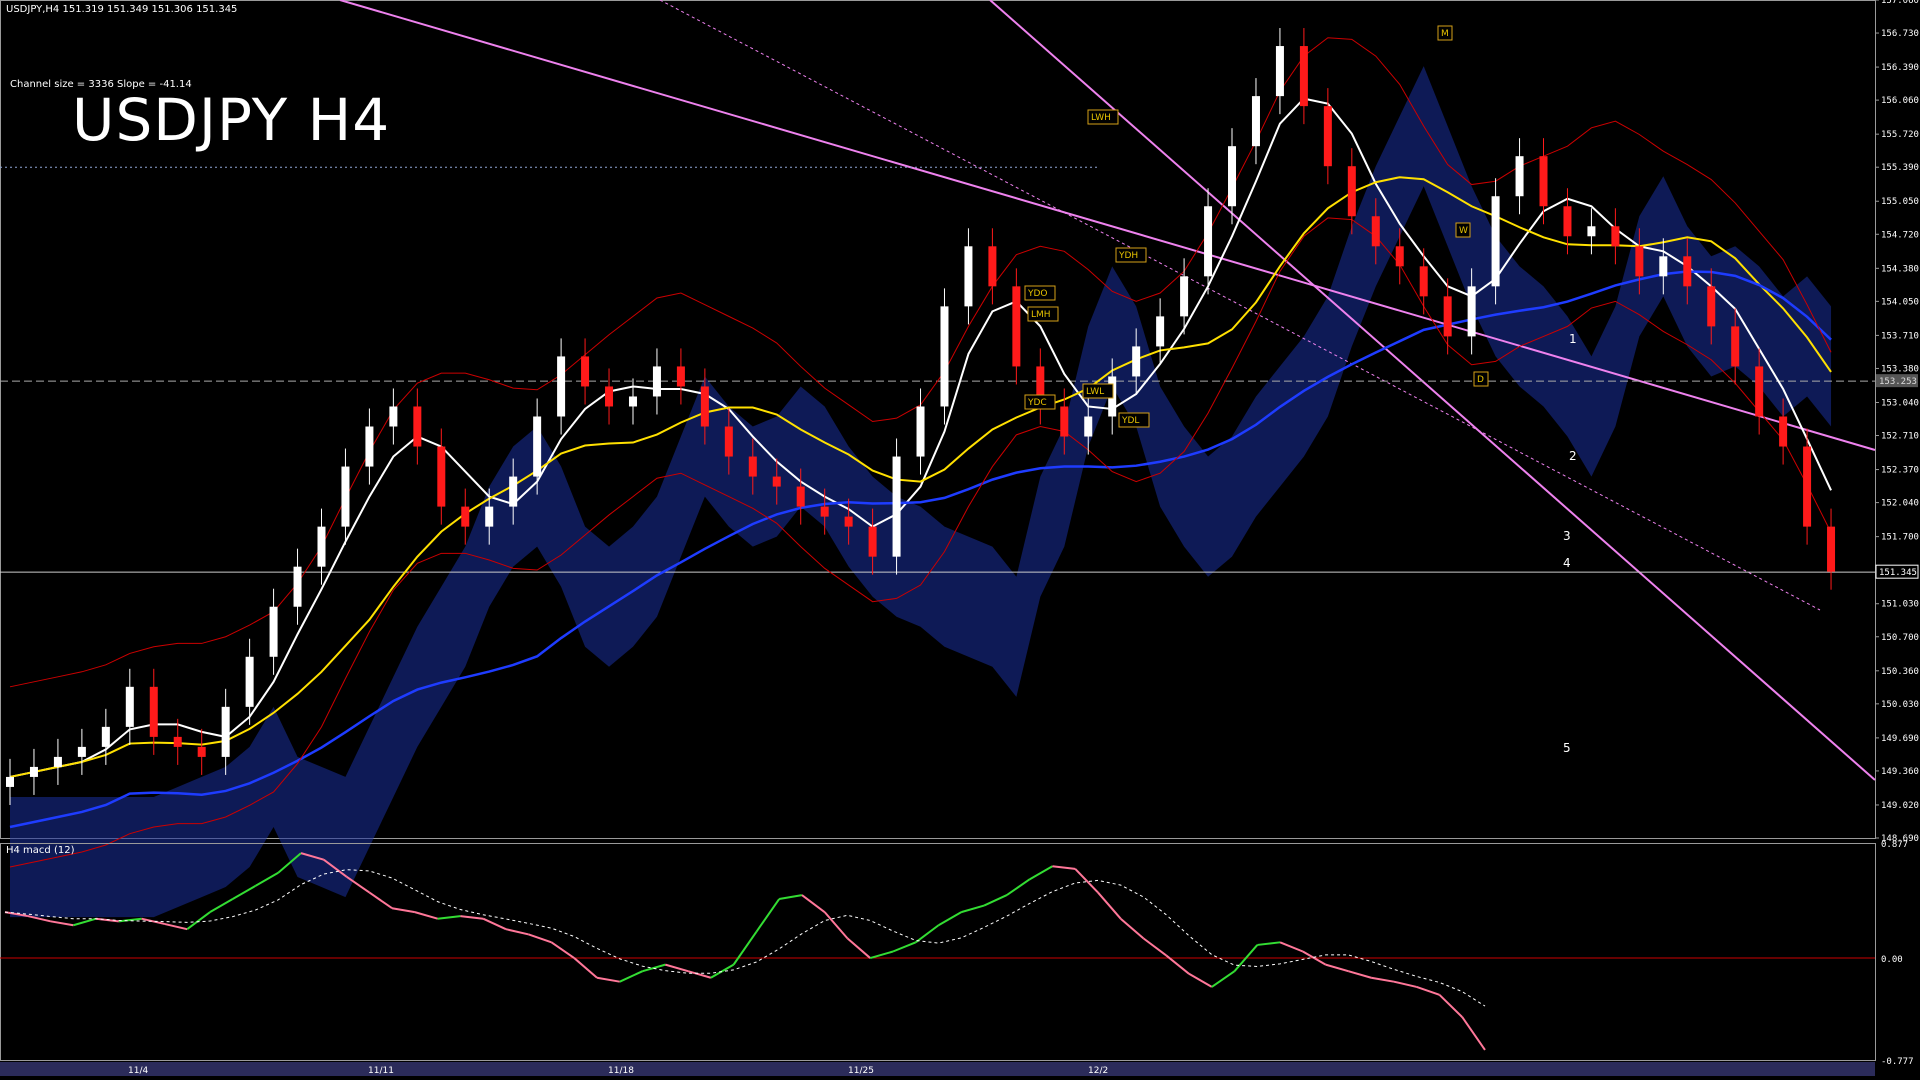 Image resolution: width=1920 pixels, height=1080 pixels. What do you see at coordinates (1900, 101) in the screenshot?
I see `price-tick-label: 156.060` at bounding box center [1900, 101].